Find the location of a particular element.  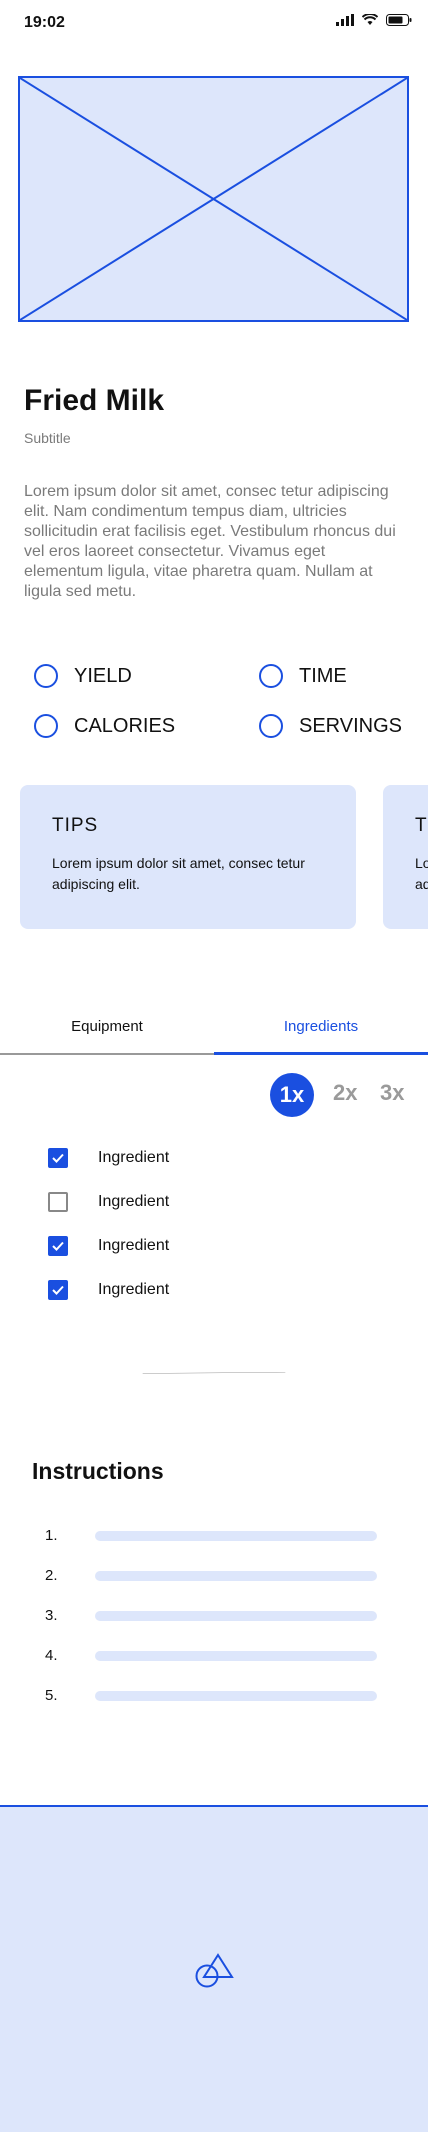

stat-label: YIELD is located at coordinates (103, 675).